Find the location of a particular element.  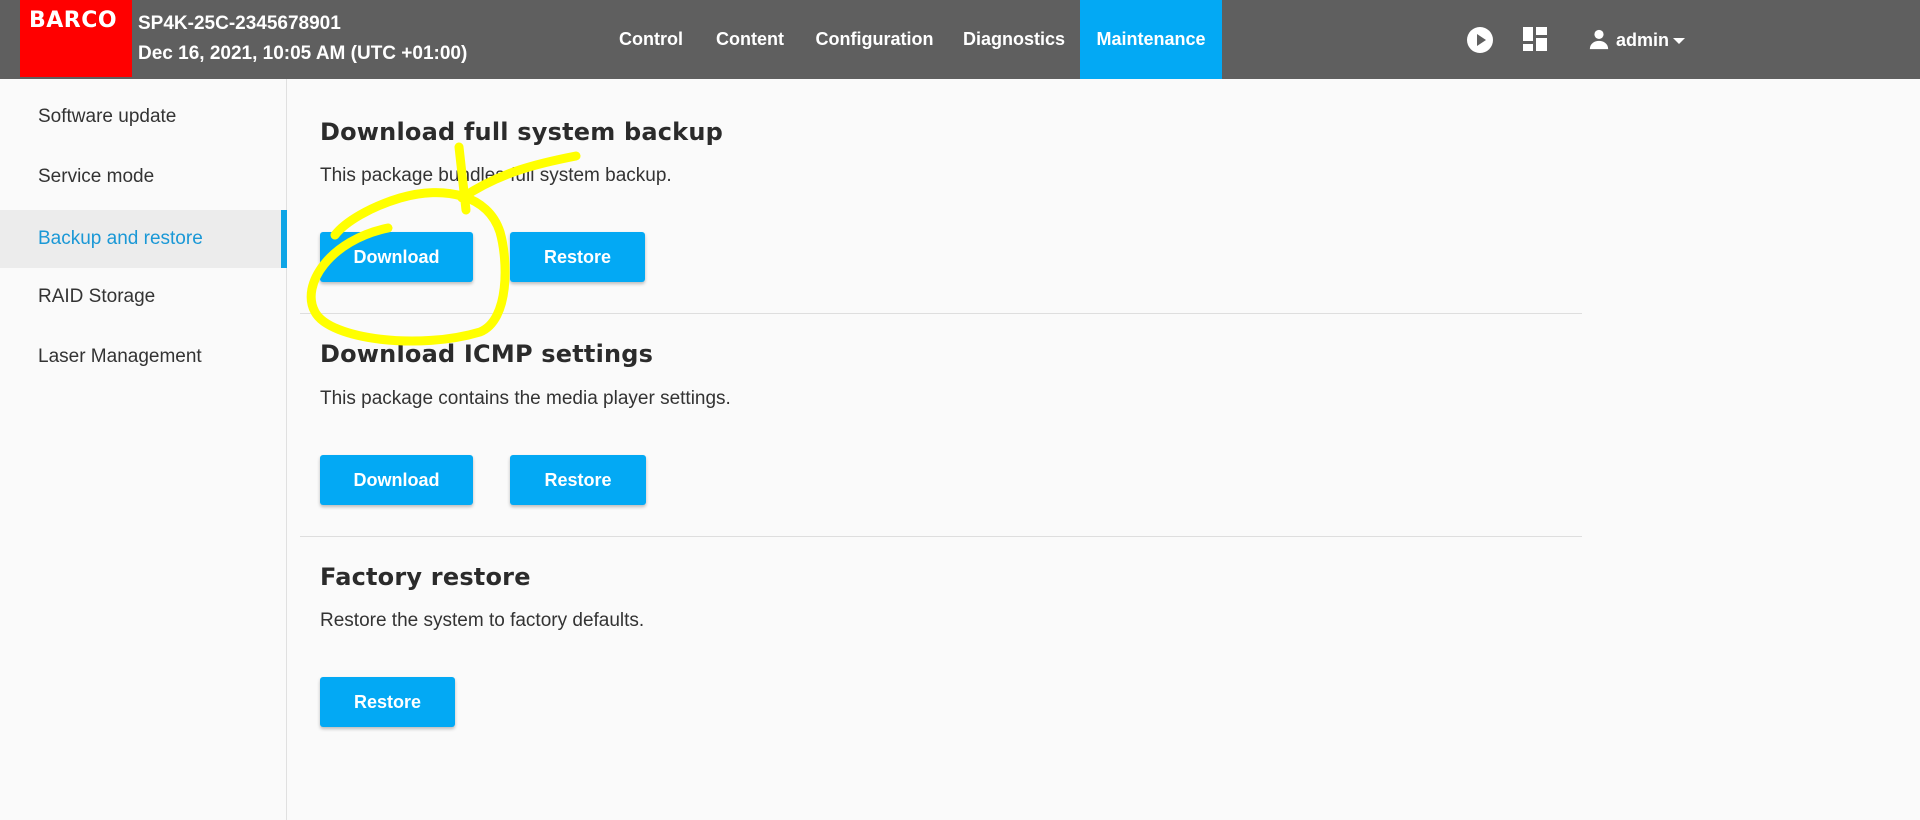

full-backup-download-button: Download is located at coordinates (396, 257).